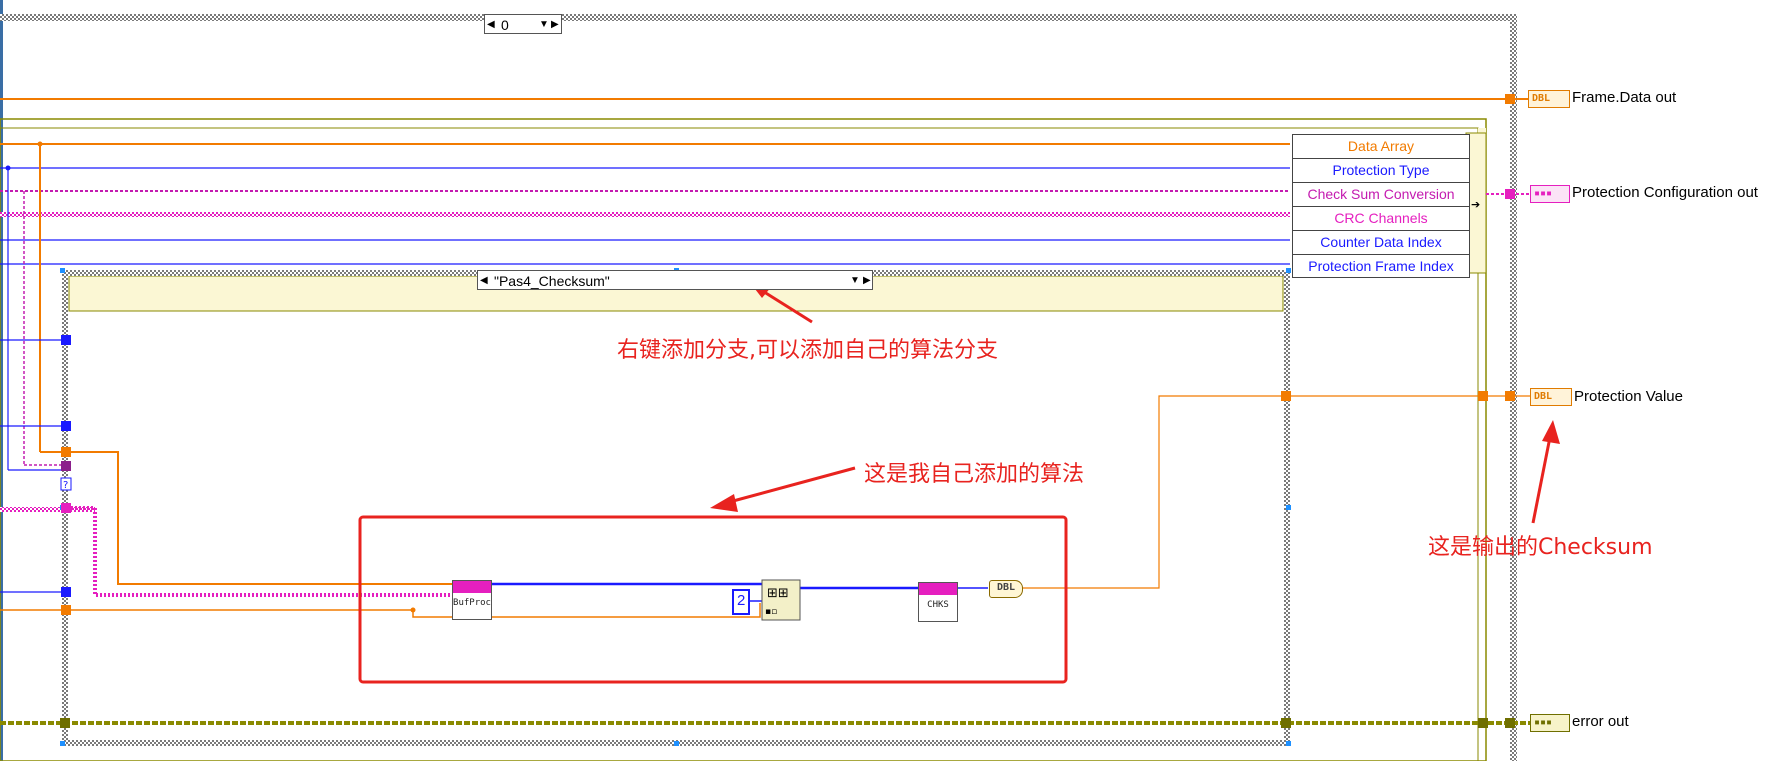 The image size is (1789, 761). I want to click on annotation-right-click-hint: 右键添加分支,可以添加自己的算法分支, so click(807, 350).